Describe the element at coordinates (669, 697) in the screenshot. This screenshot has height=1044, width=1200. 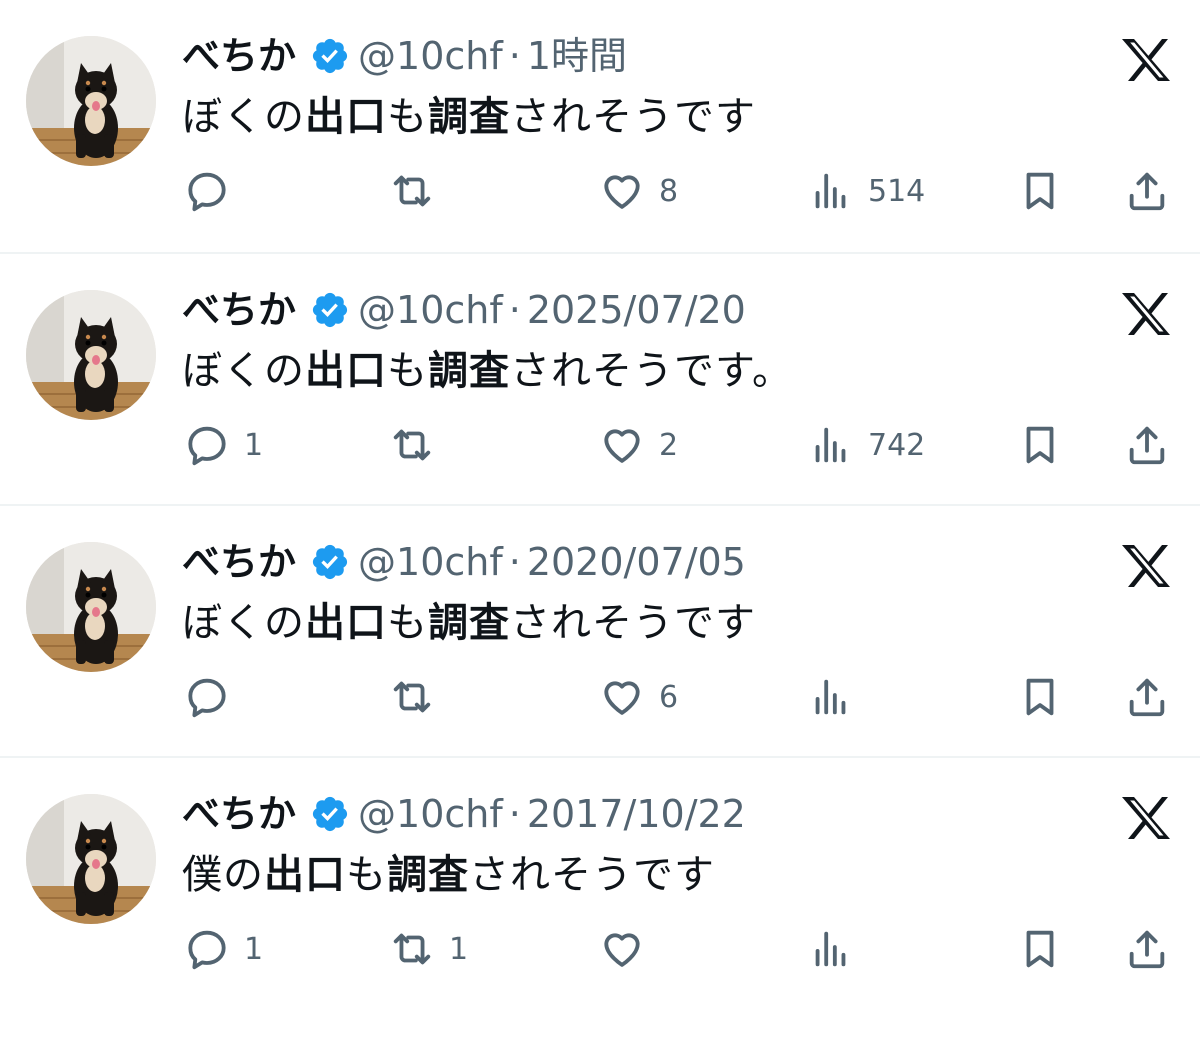
I see `like-count: 6` at that location.